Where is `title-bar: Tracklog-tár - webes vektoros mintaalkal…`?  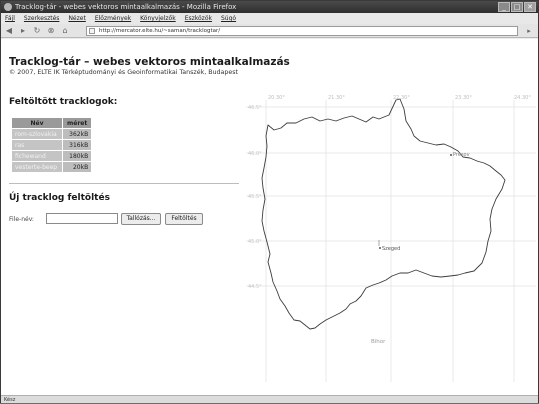
title-bar: Tracklog-tár - webes vektoros mintaalkal… is located at coordinates (269, 7).